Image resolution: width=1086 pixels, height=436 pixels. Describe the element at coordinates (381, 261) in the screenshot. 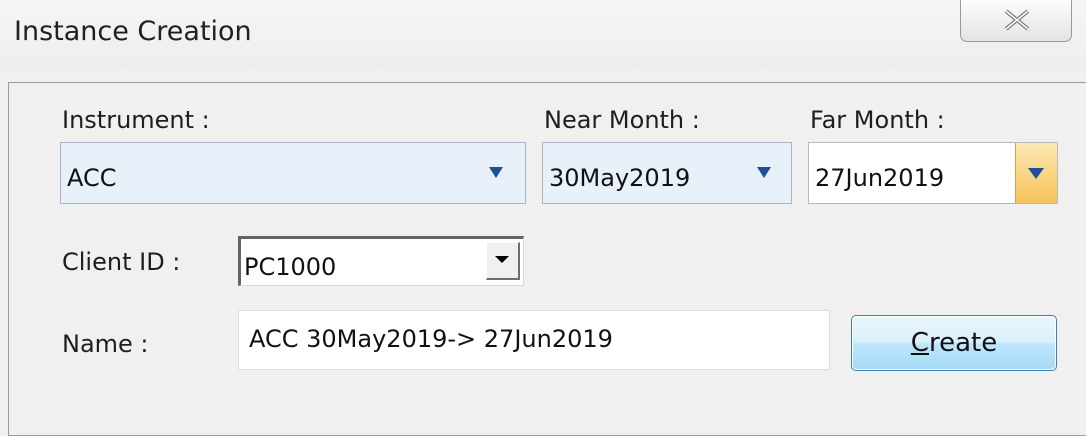

I see `client-id-select: PC1000` at that location.